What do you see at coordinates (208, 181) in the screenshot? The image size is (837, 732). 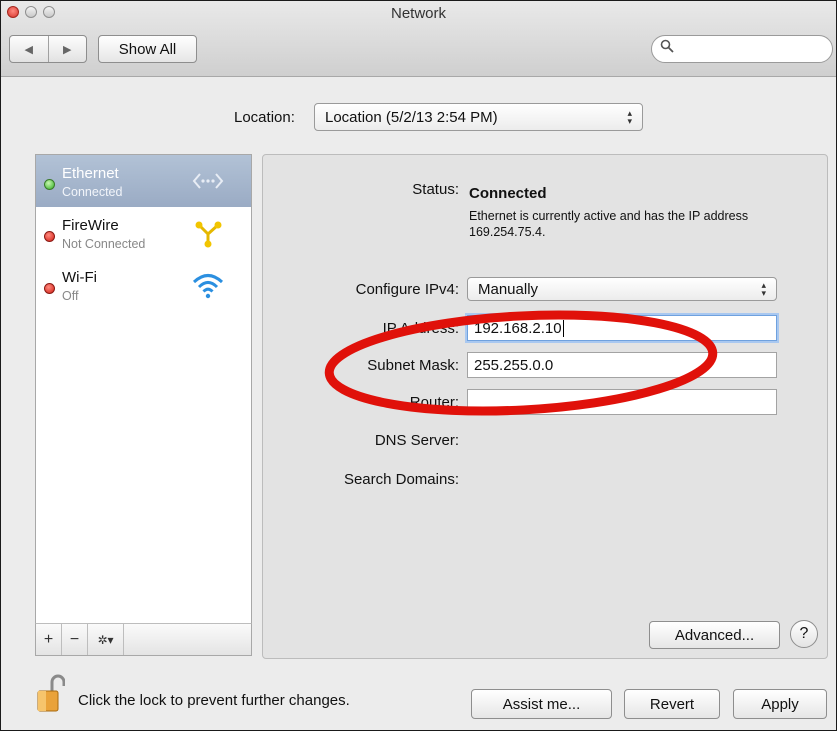 I see `ethernet-icon` at bounding box center [208, 181].